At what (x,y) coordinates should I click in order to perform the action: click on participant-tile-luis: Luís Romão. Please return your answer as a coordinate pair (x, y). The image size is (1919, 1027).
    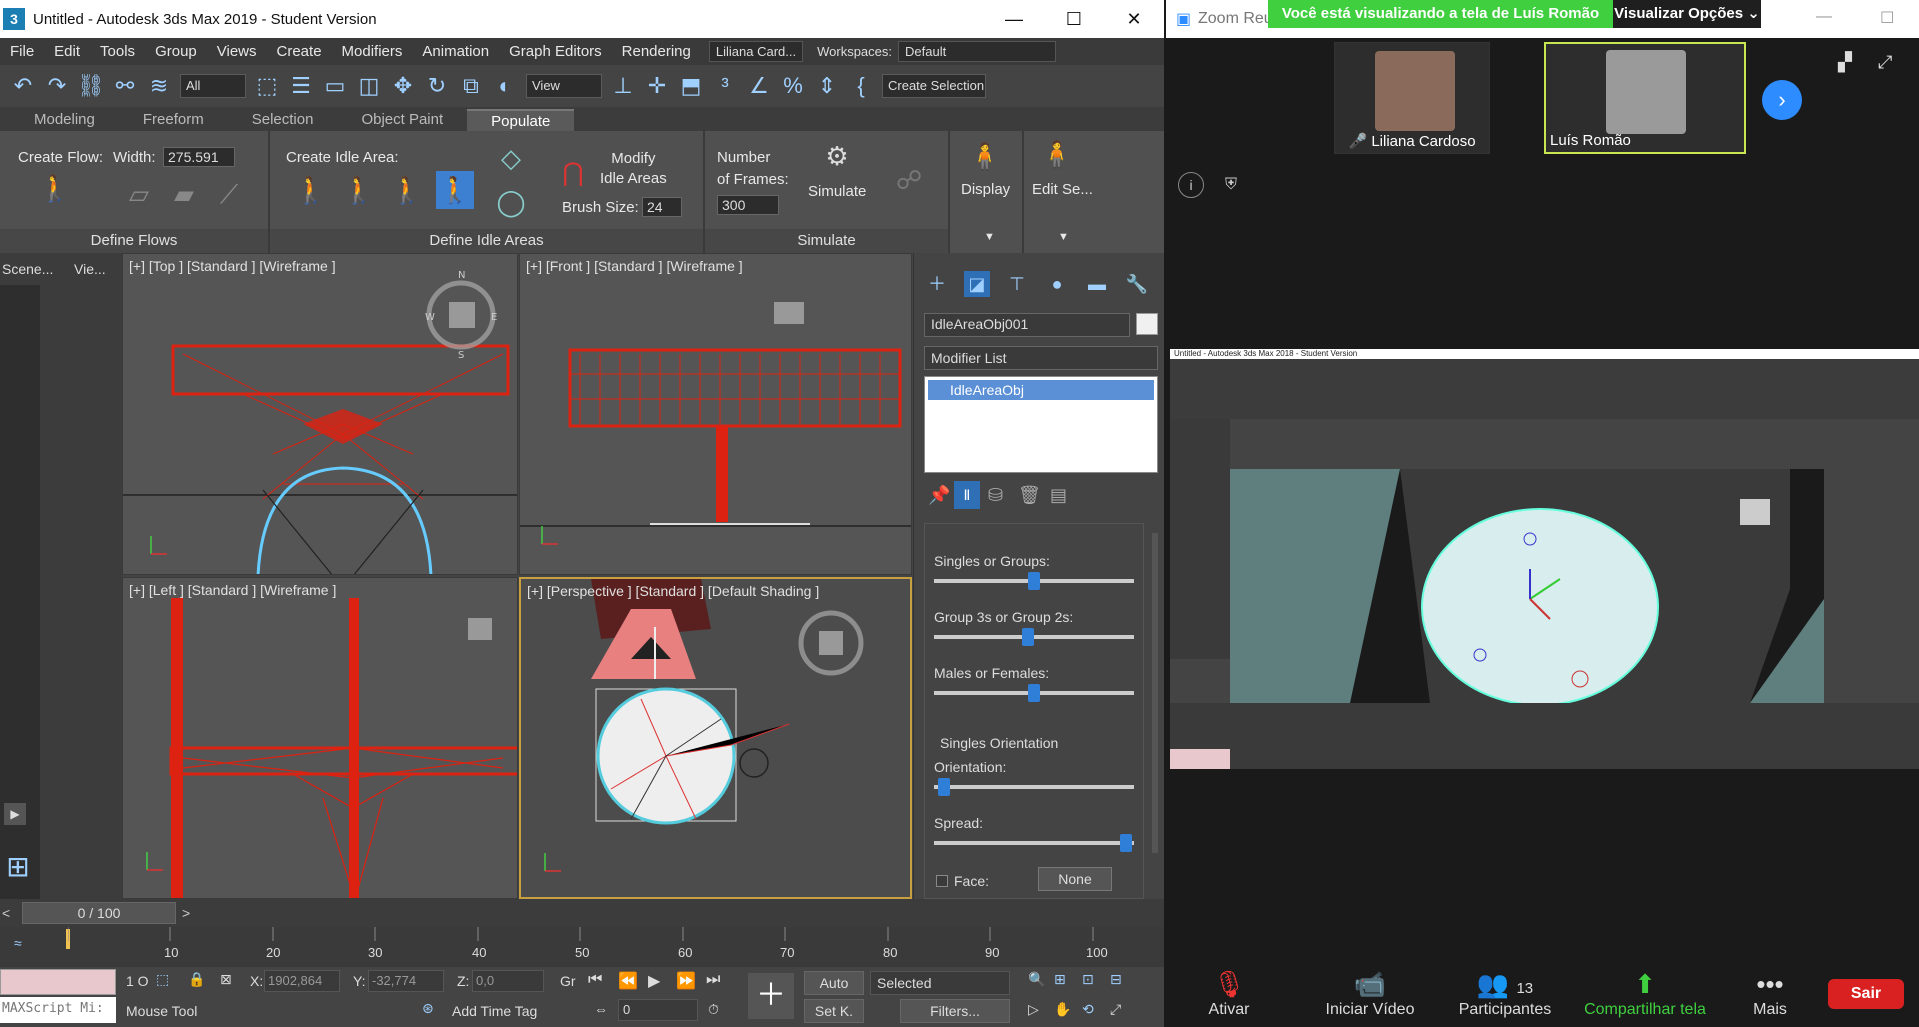
    Looking at the image, I should click on (1645, 98).